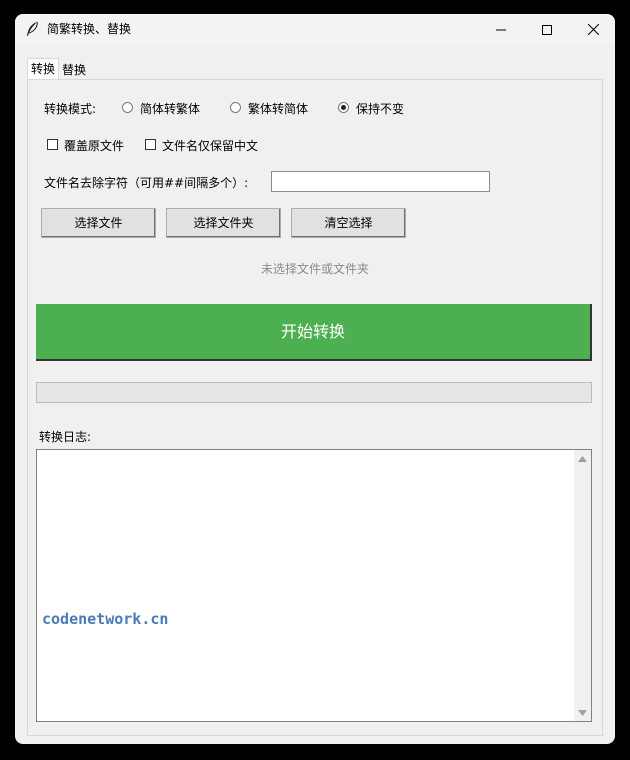 The width and height of the screenshot is (630, 760). I want to click on radio-t2s, so click(235, 107).